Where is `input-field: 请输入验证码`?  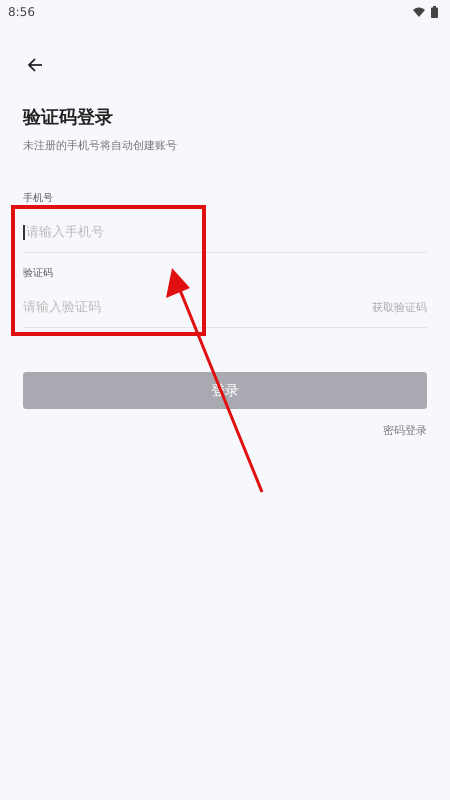 input-field: 请输入验证码 is located at coordinates (197, 307).